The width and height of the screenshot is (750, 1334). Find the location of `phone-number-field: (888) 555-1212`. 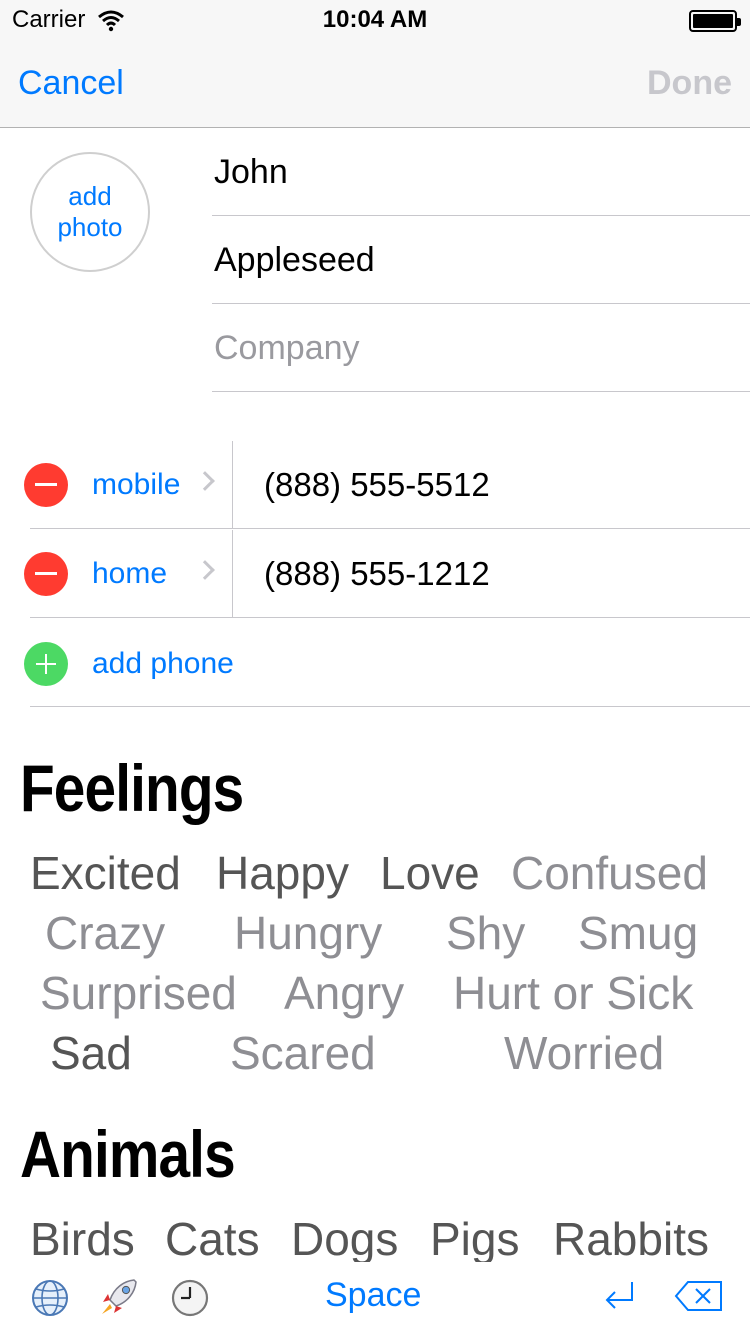

phone-number-field: (888) 555-1212 is located at coordinates (377, 574).